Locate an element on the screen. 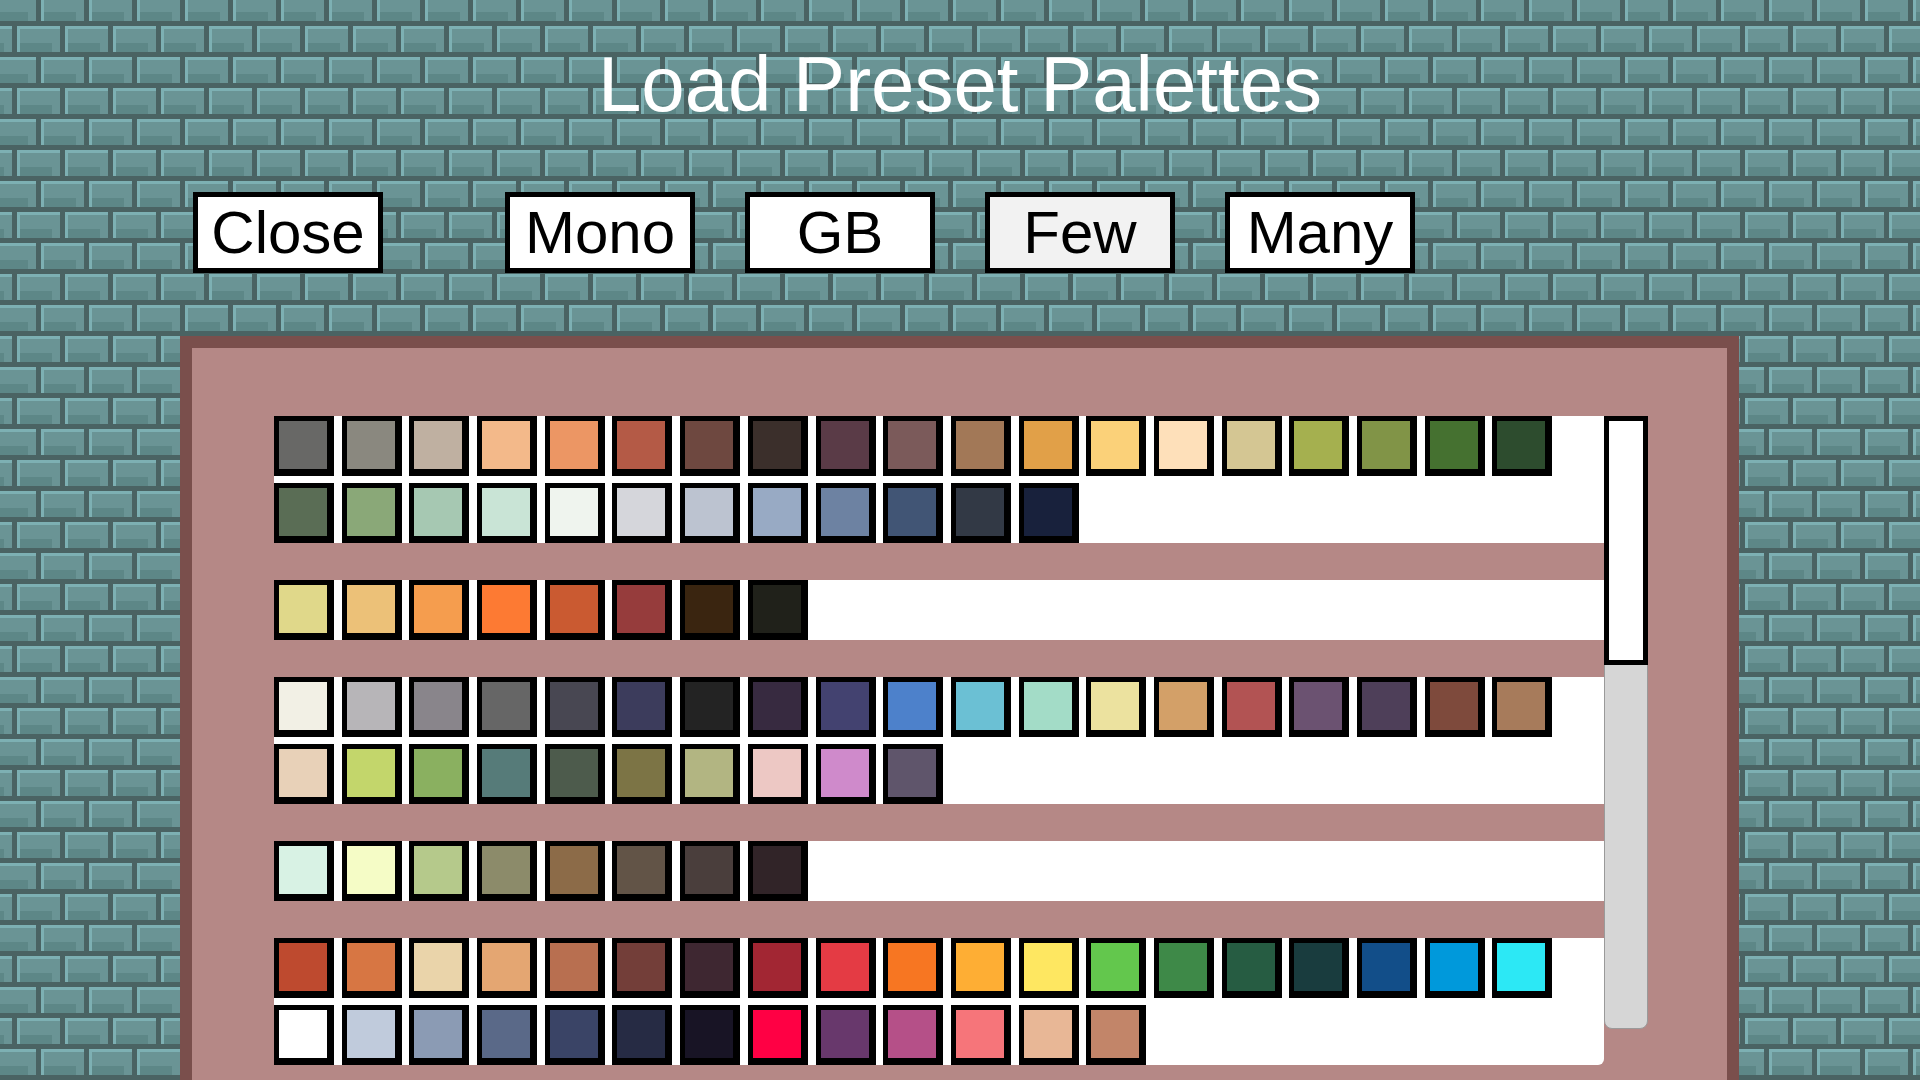  preset-button: Many is located at coordinates (1320, 232).